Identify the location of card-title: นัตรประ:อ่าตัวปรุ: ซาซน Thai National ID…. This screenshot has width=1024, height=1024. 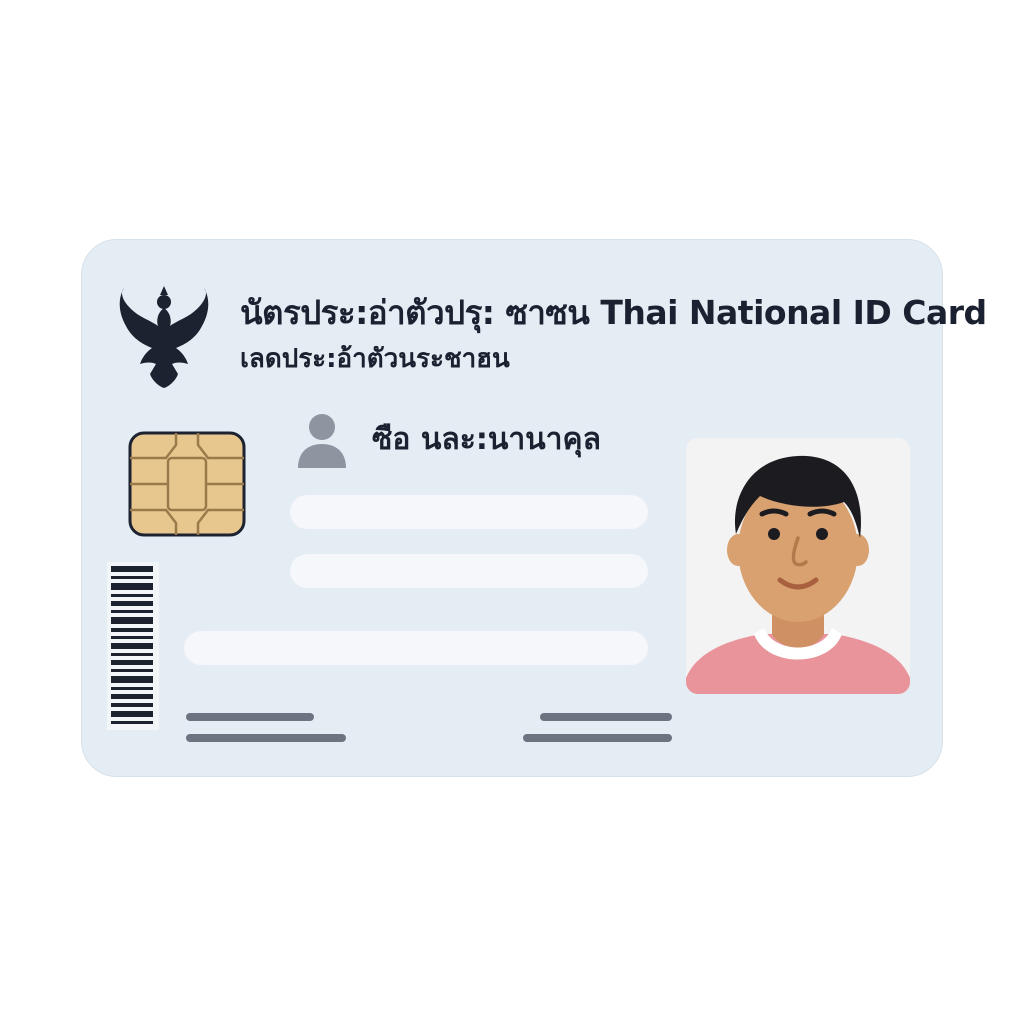
(613, 312).